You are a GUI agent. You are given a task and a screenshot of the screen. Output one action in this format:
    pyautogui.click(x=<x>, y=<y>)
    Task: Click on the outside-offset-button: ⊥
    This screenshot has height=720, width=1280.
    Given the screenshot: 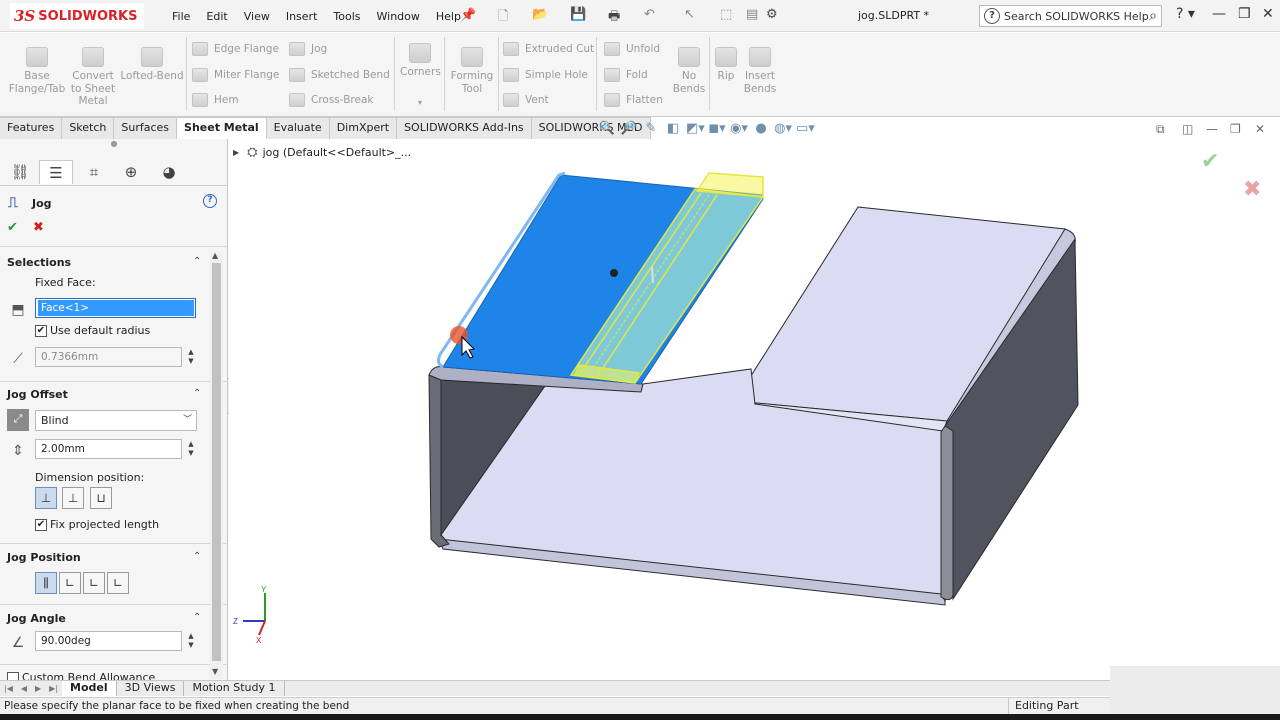 What is the action you would take?
    pyautogui.click(x=46, y=498)
    